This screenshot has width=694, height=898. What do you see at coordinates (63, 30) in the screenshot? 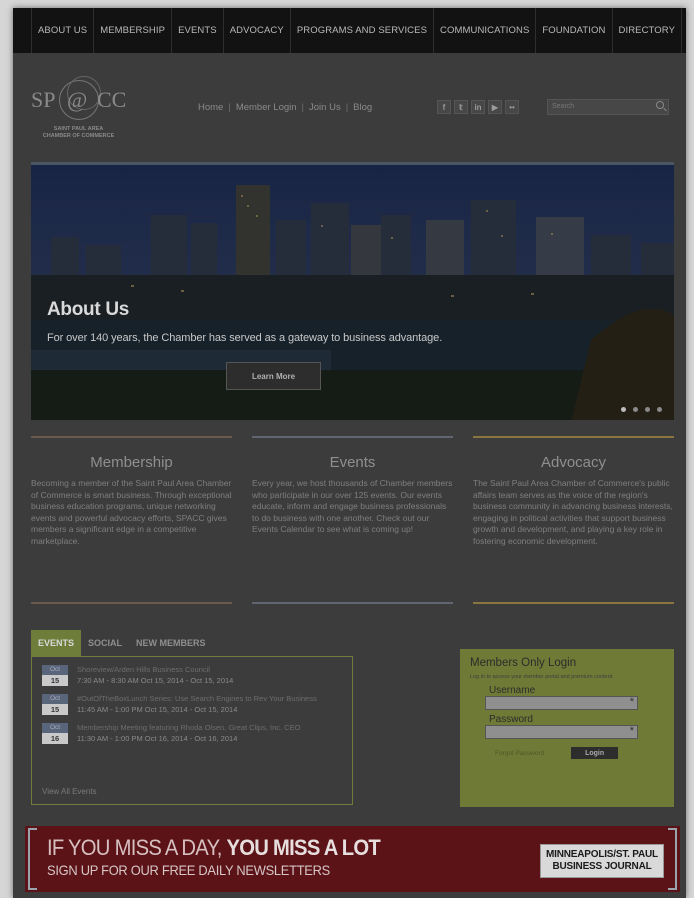
I see `nav-about-us: ABOUT US` at bounding box center [63, 30].